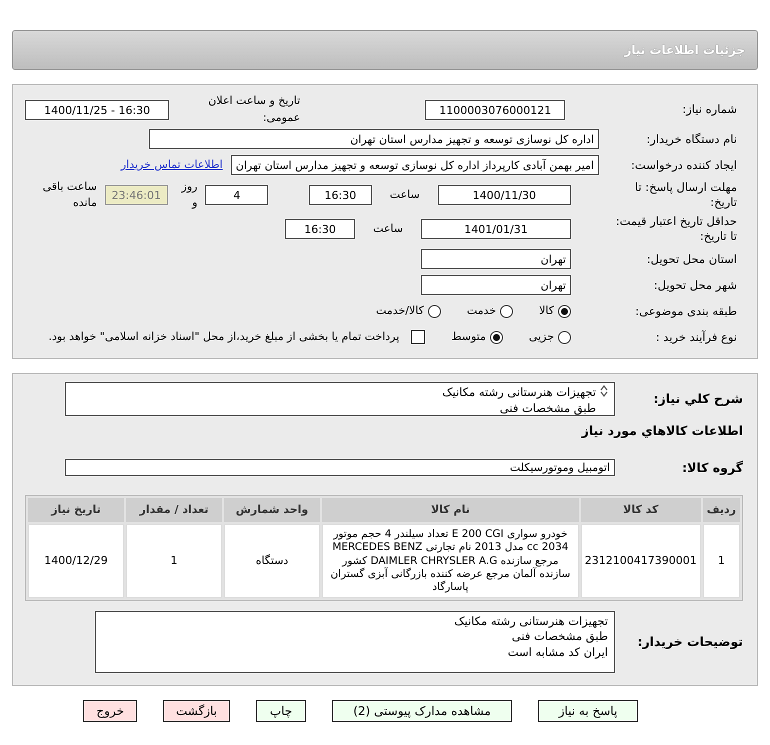 The width and height of the screenshot is (770, 745). What do you see at coordinates (281, 711) in the screenshot?
I see `action-button: چاپ` at bounding box center [281, 711].